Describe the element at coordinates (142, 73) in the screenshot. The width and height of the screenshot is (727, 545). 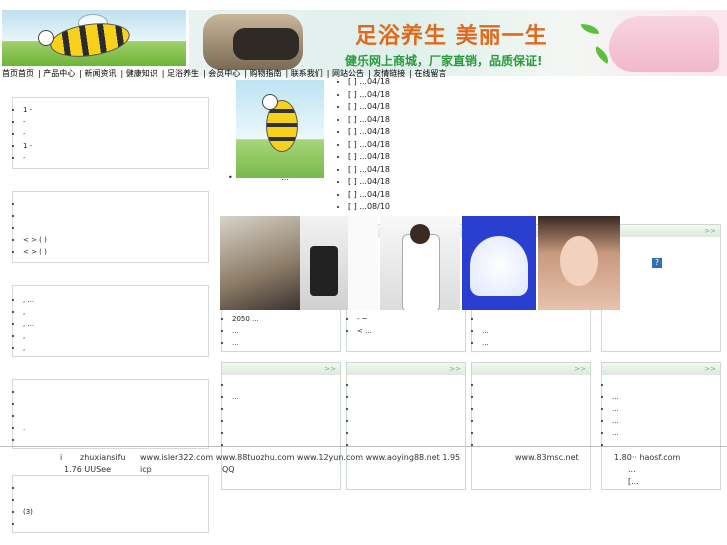
I see `nav-item: 健康知识` at that location.